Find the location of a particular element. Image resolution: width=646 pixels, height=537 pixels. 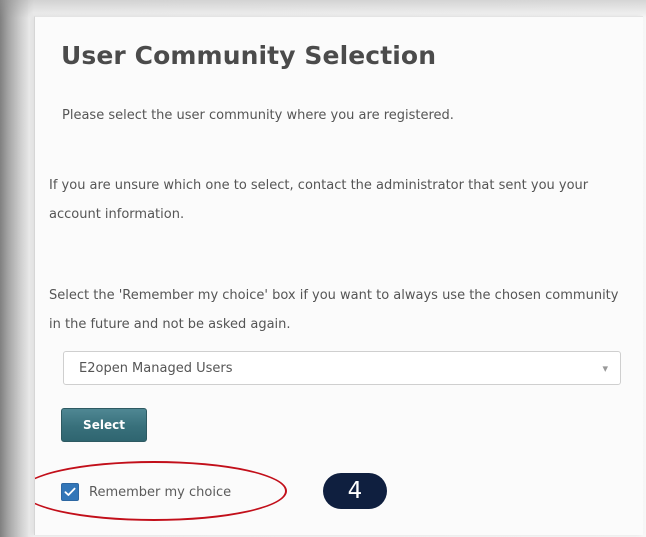

check-icon is located at coordinates (70, 491).